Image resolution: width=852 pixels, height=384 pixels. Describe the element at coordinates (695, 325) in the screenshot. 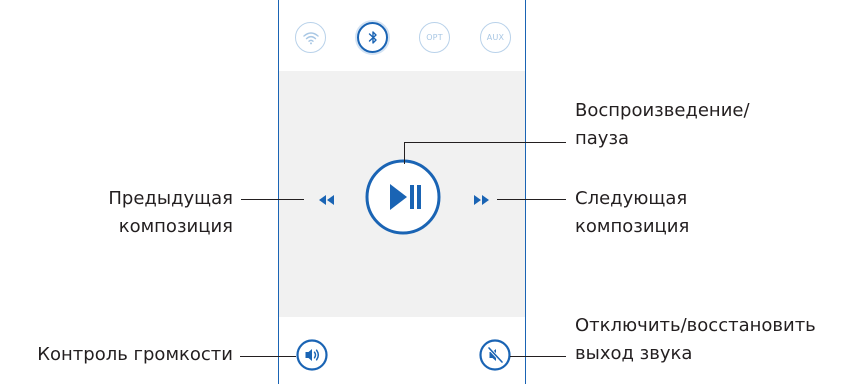

I see `mute-callout-line1: Отключить/восстановить` at that location.